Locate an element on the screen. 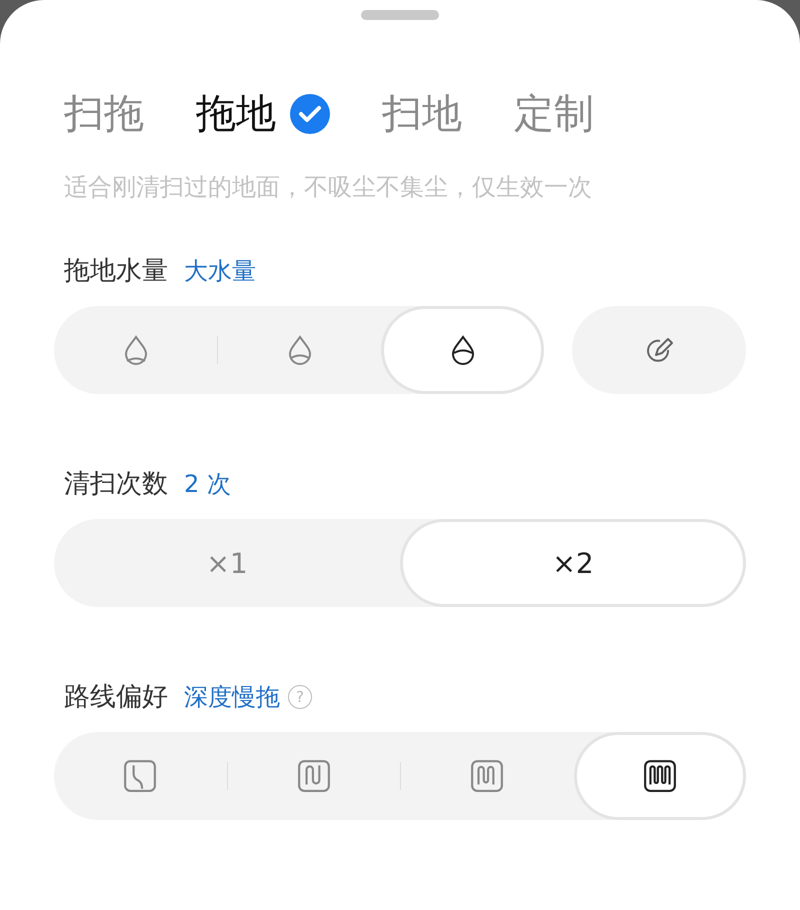 This screenshot has height=910, width=800. pen-icon is located at coordinates (659, 350).